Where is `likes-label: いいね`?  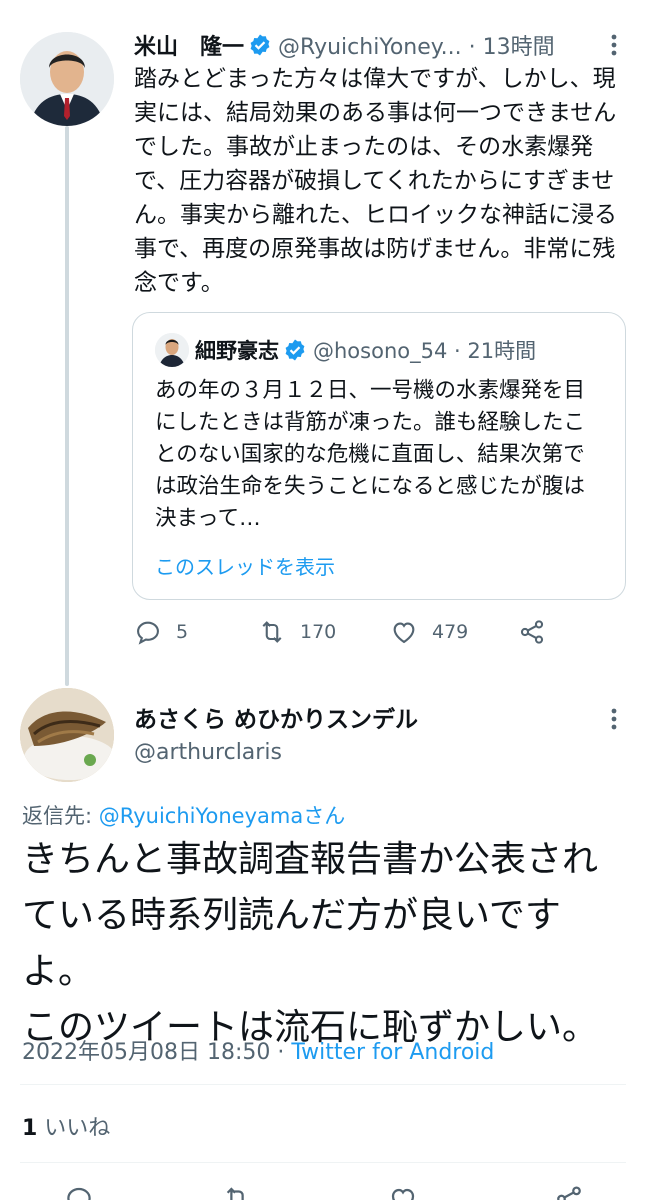
likes-label: いいね is located at coordinates (74, 1128).